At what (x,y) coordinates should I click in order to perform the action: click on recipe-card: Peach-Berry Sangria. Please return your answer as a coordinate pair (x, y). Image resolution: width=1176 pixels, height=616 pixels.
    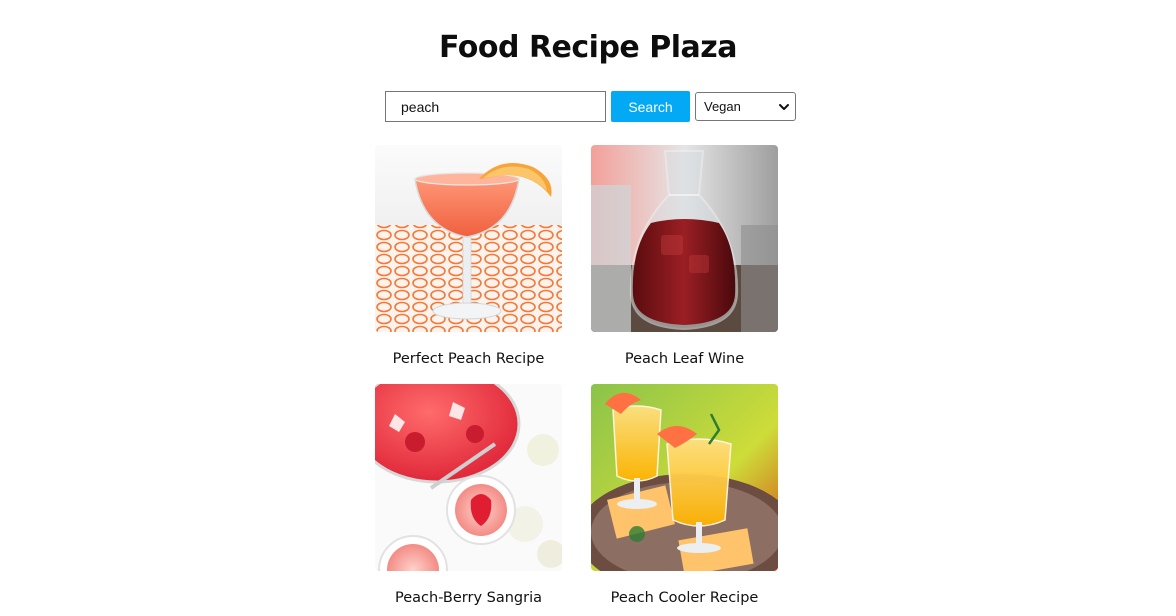
    Looking at the image, I should click on (468, 495).